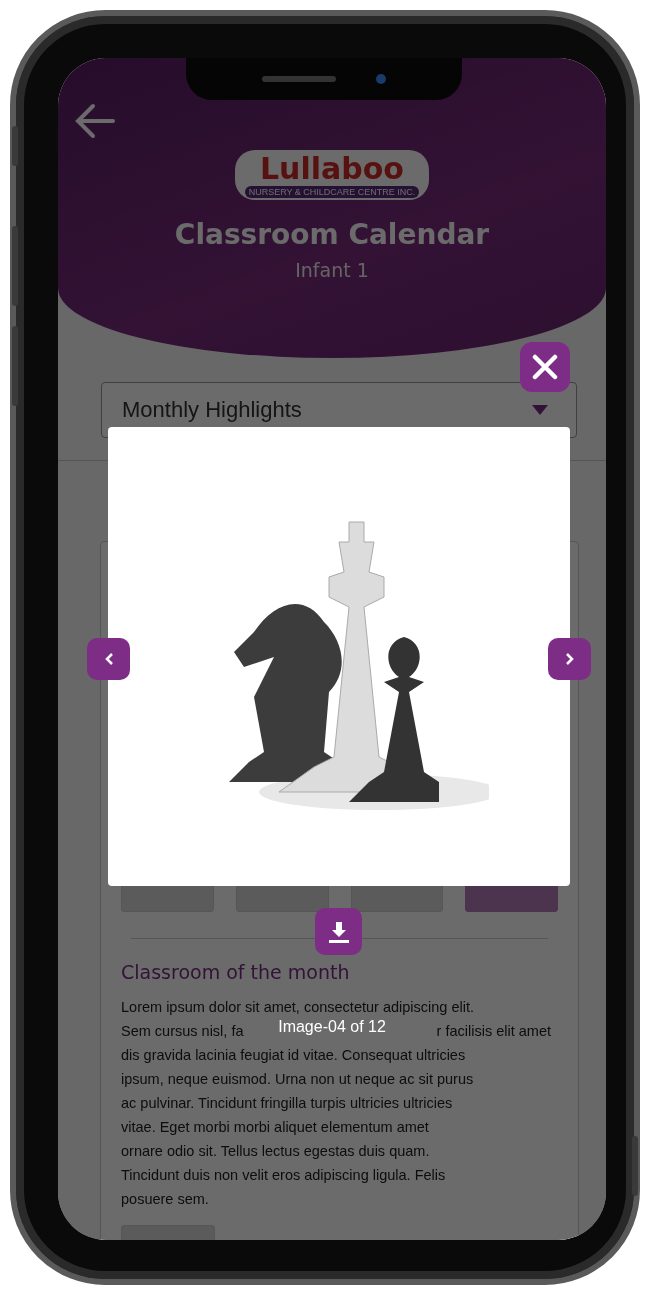 This screenshot has height=1295, width=652. Describe the element at coordinates (182, 1031) in the screenshot. I see `paragraph-line: Sem cursus nisl, fa` at that location.